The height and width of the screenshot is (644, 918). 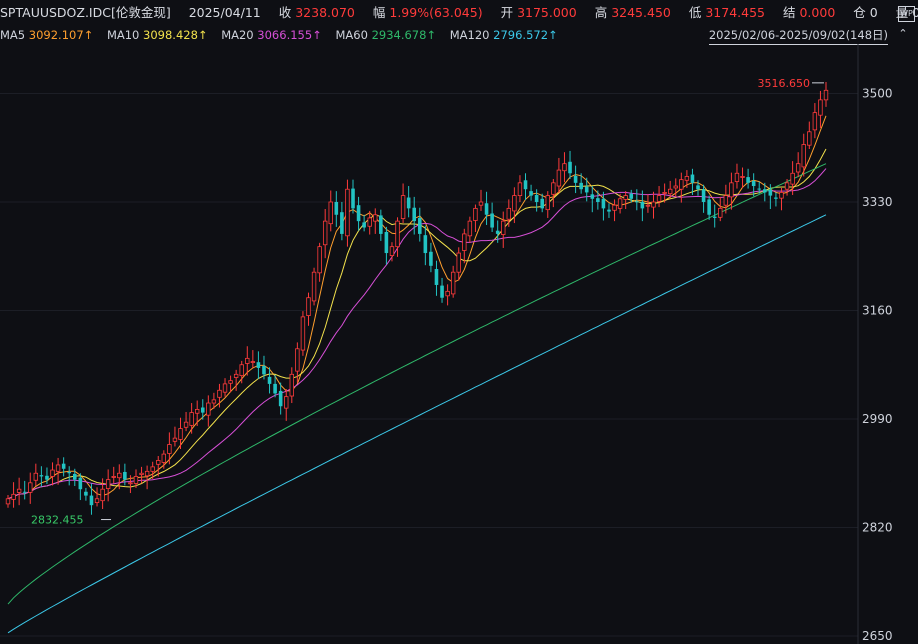 I want to click on open-label: 开, so click(x=507, y=12).